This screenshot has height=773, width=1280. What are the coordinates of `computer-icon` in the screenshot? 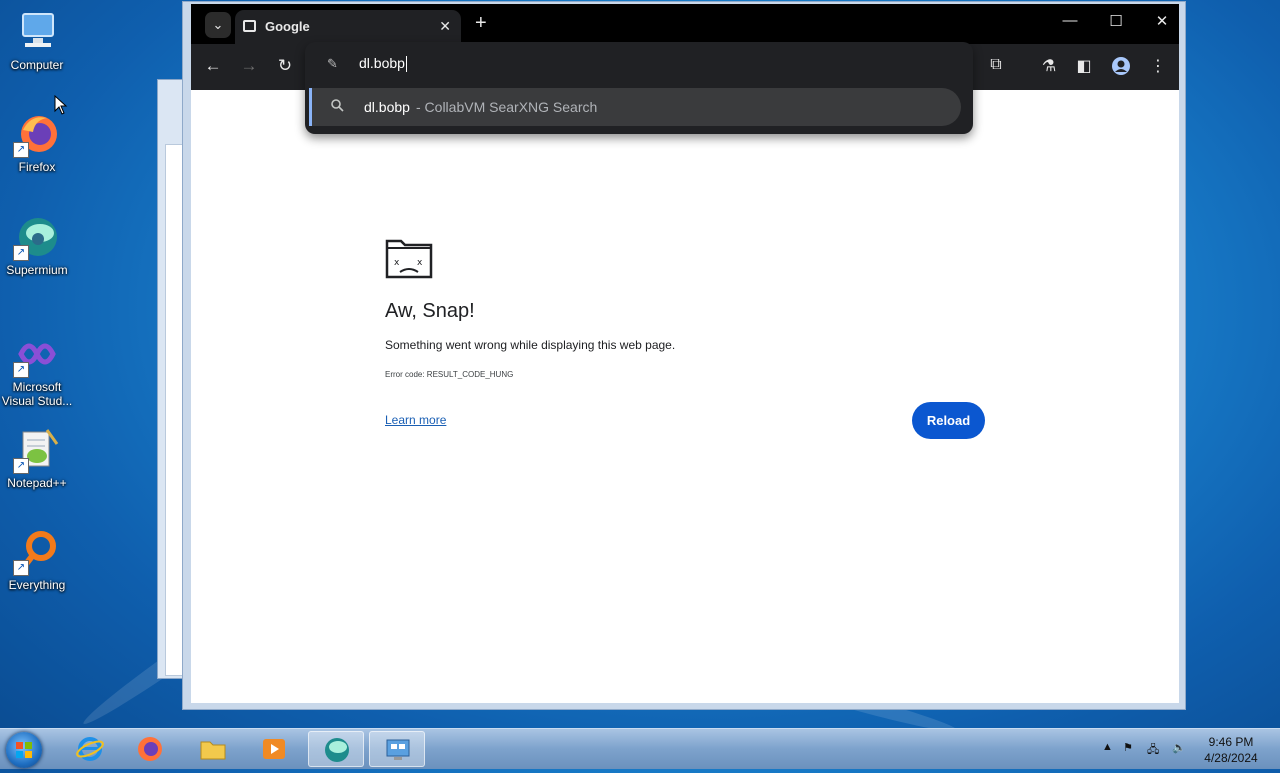 It's located at (37, 32).